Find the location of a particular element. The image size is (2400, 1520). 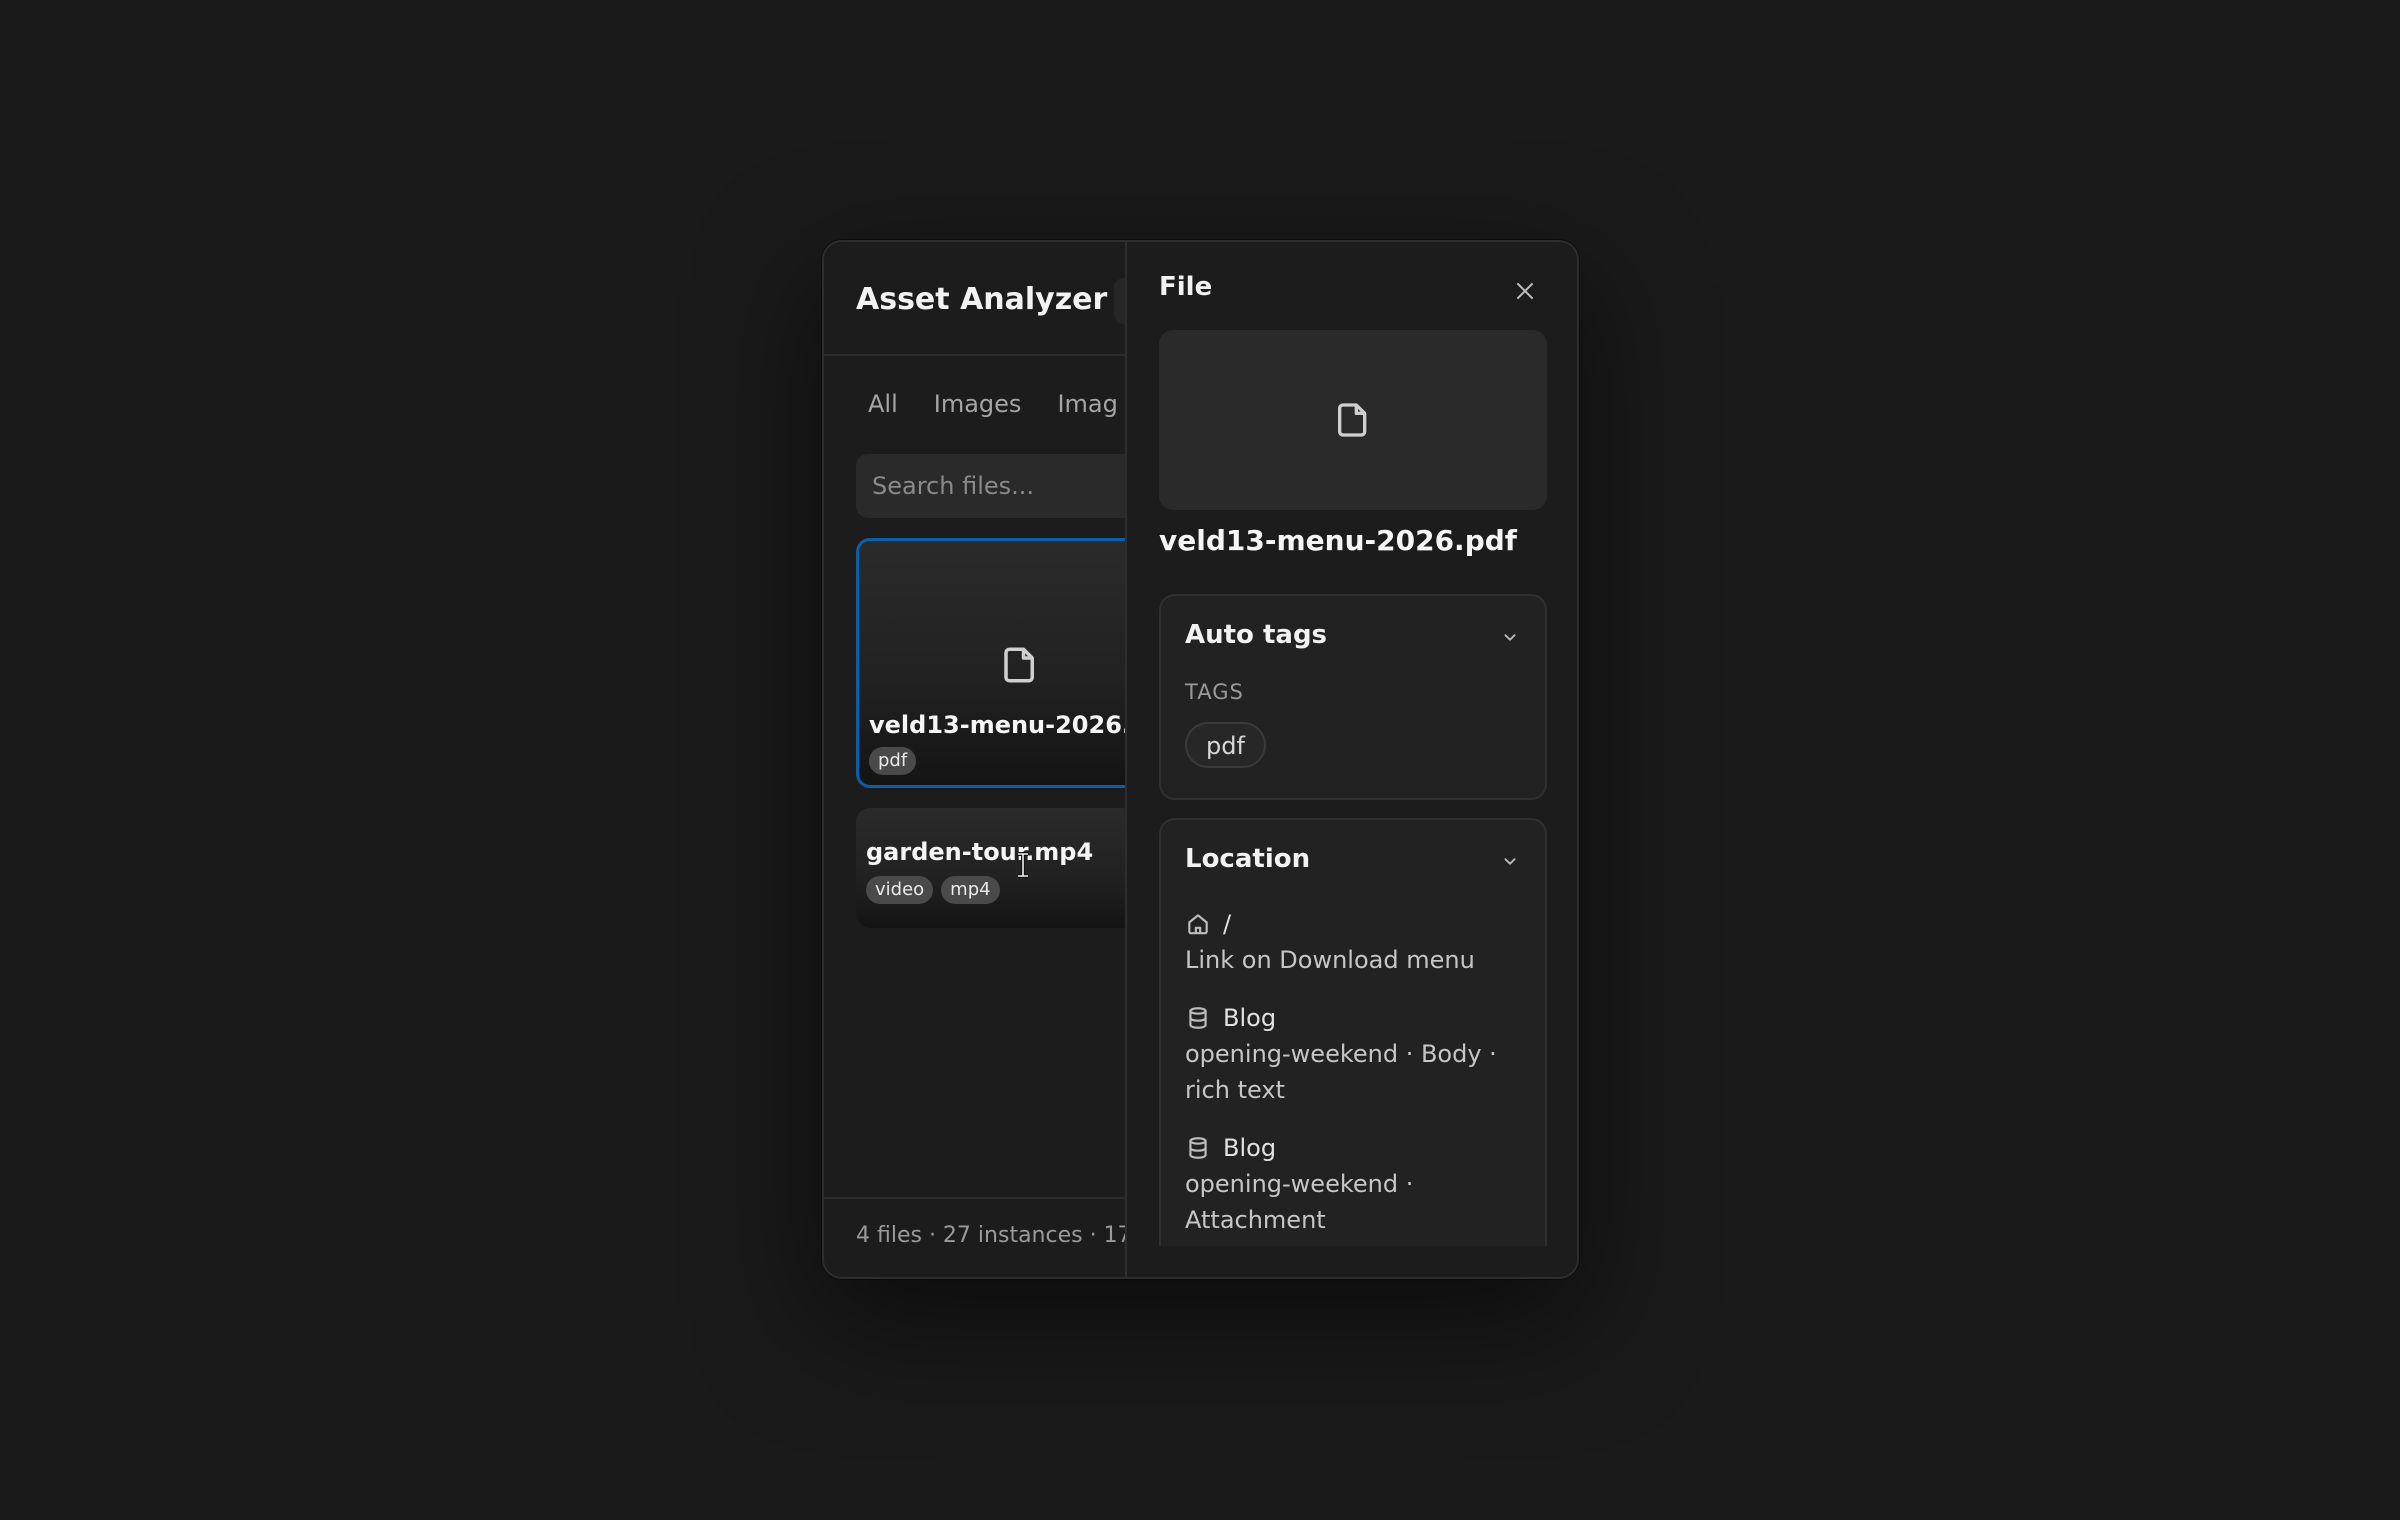

tag-chip: pdf is located at coordinates (893, 761).